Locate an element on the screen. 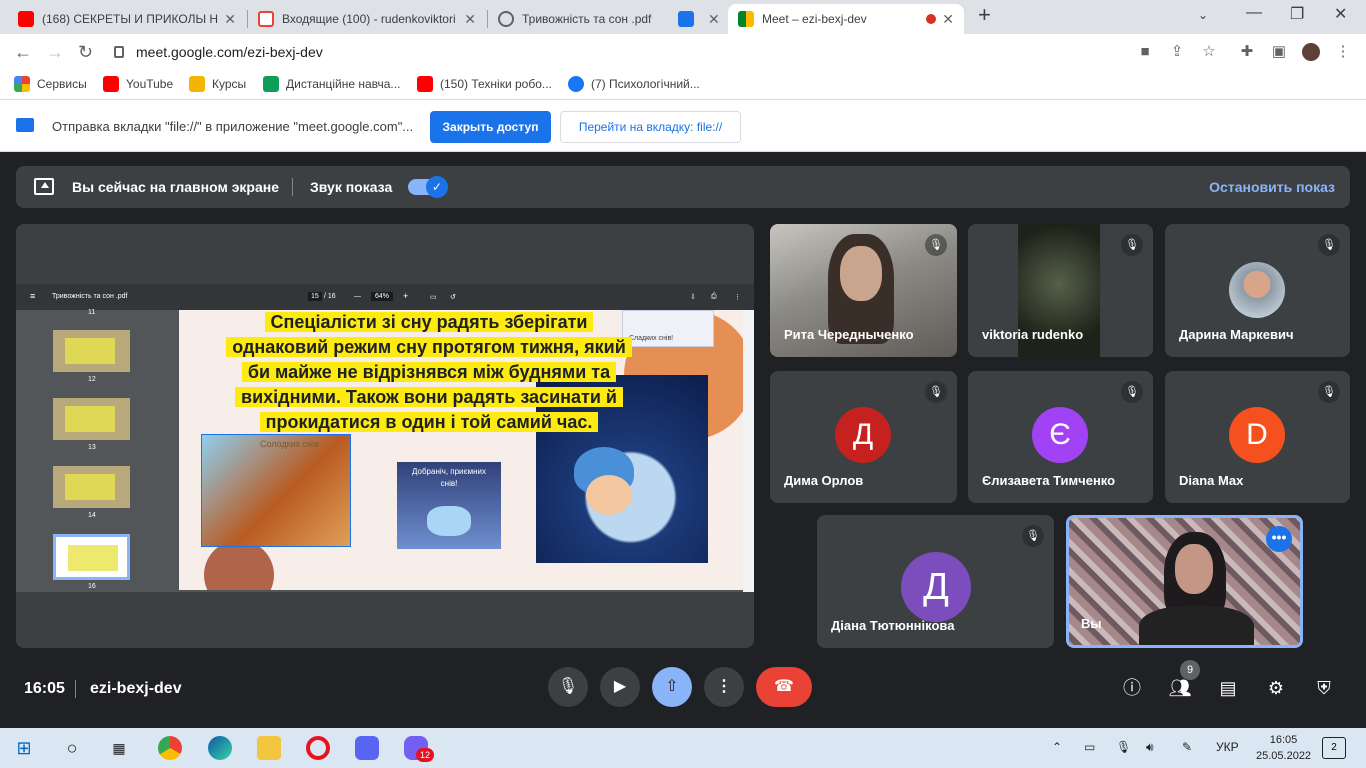 The width and height of the screenshot is (1366, 768). download-icon: ⇩ is located at coordinates (693, 297).